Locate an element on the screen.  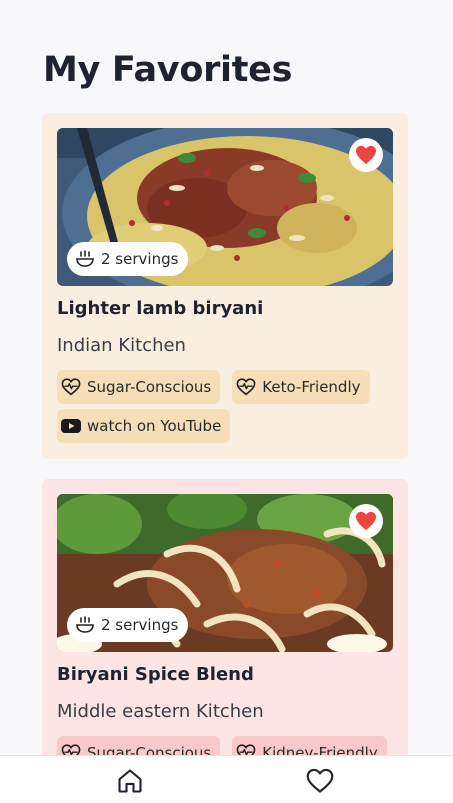
recipe-tags: Sugar-Conscious Kidney-Friendly is located at coordinates (225, 745).